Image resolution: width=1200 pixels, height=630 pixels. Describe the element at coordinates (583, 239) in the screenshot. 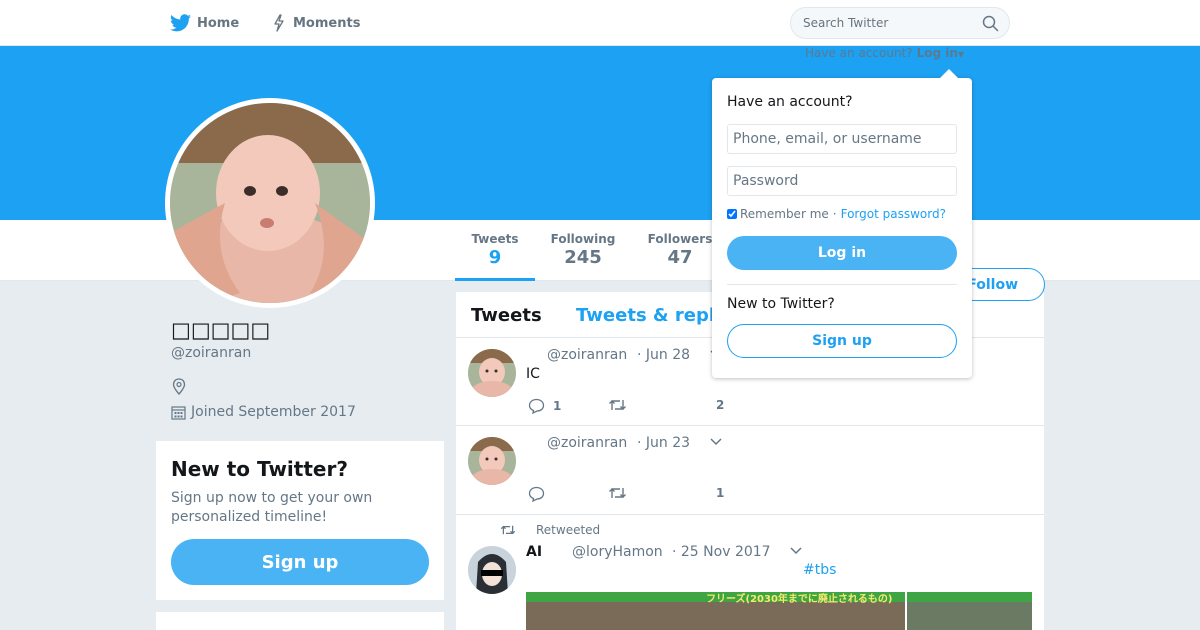

I see `stat-label: Following` at that location.